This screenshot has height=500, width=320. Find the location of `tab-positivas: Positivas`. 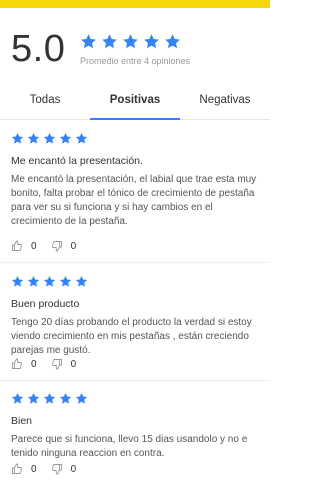

tab-positivas: Positivas is located at coordinates (135, 102).